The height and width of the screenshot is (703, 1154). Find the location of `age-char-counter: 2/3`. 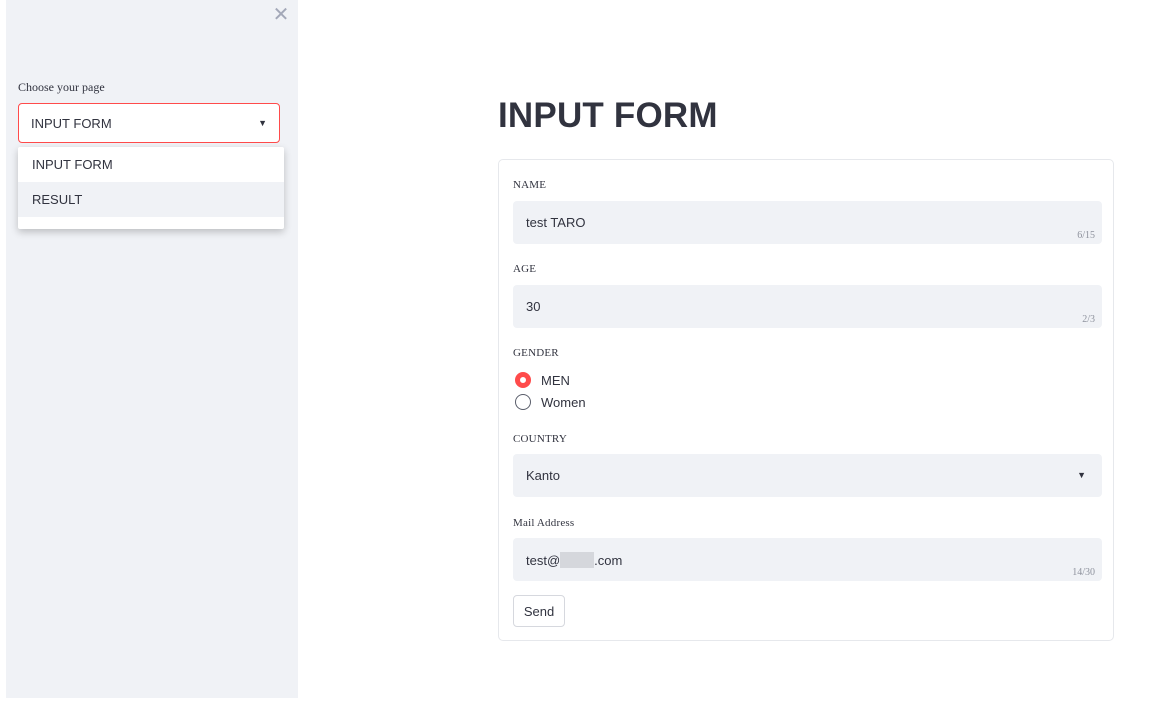

age-char-counter: 2/3 is located at coordinates (1088, 319).